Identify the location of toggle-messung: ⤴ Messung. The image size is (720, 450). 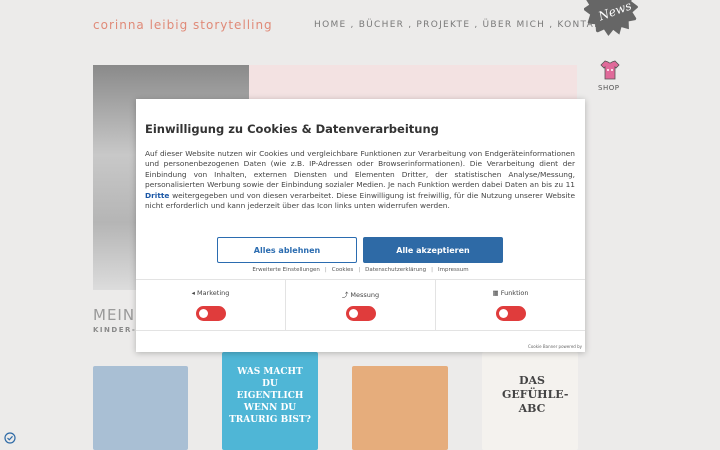
(361, 305).